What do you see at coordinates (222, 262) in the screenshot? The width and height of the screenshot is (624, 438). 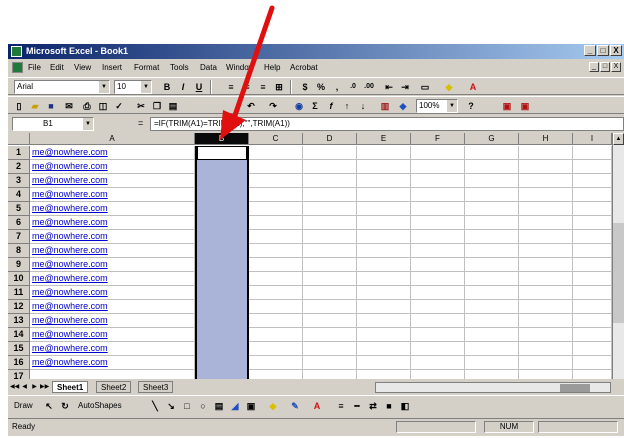 I see `selected-column-b` at bounding box center [222, 262].